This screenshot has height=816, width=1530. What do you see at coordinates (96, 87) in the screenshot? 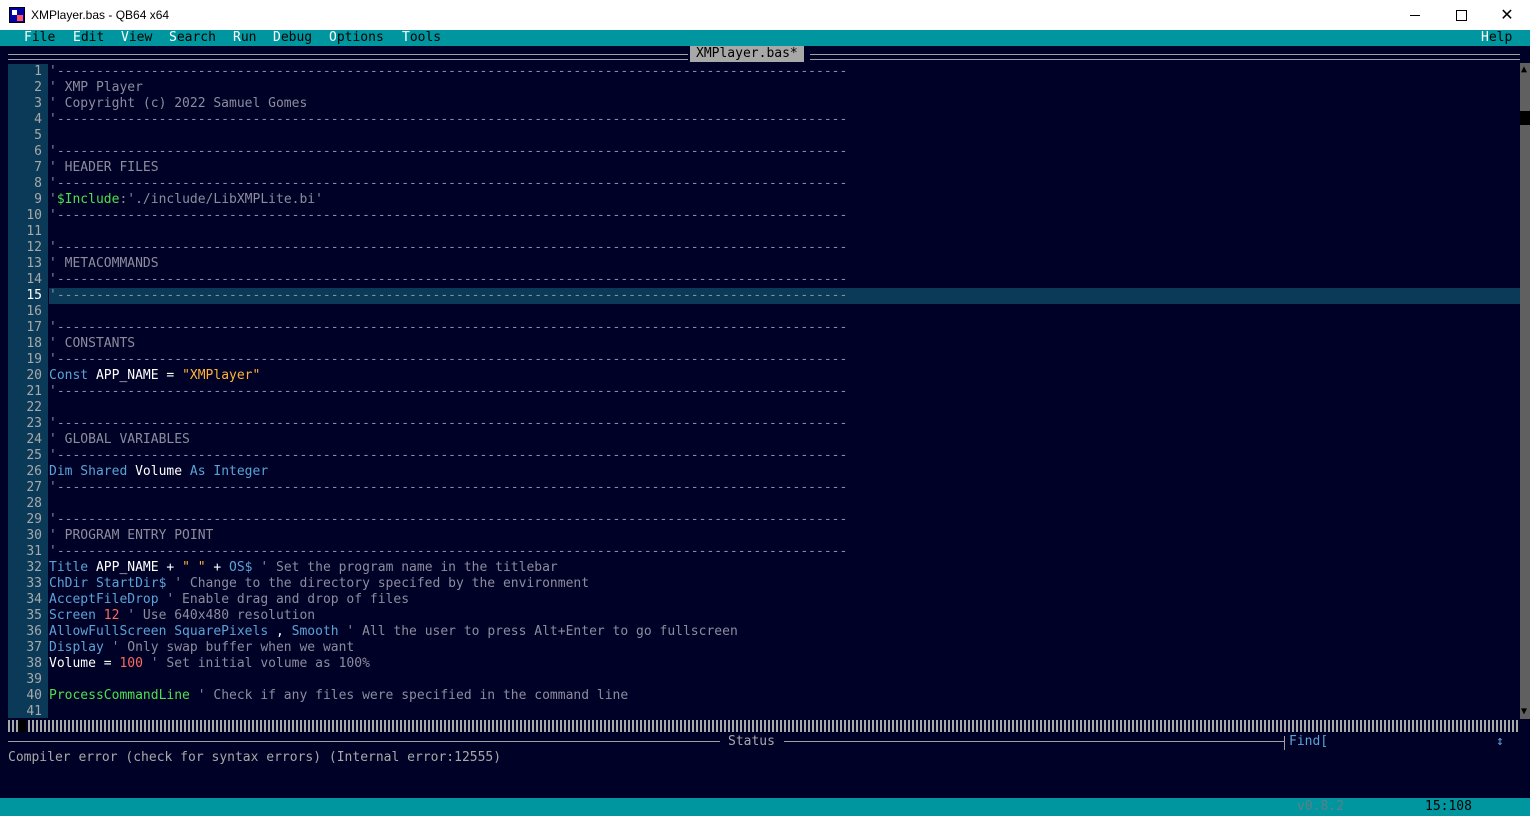
I see `code-token: ' XMP Player` at bounding box center [96, 87].